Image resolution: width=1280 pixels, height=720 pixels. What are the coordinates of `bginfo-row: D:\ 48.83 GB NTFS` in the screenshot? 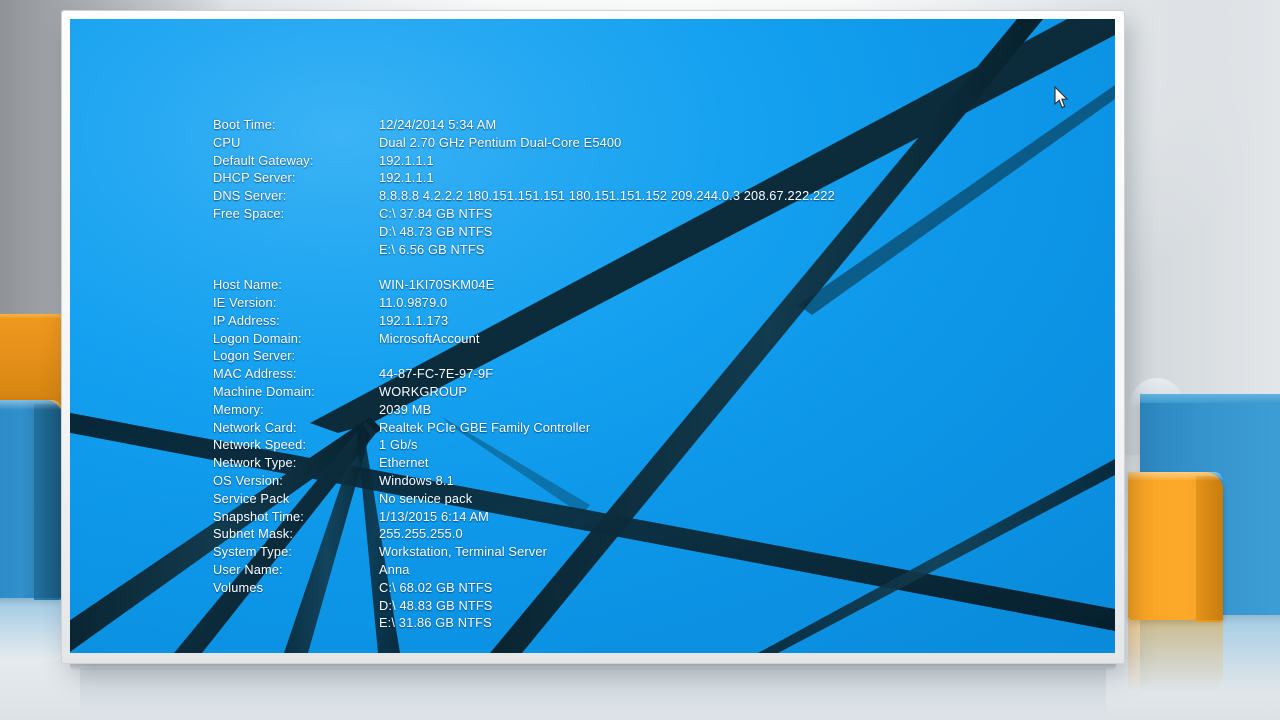 It's located at (524, 606).